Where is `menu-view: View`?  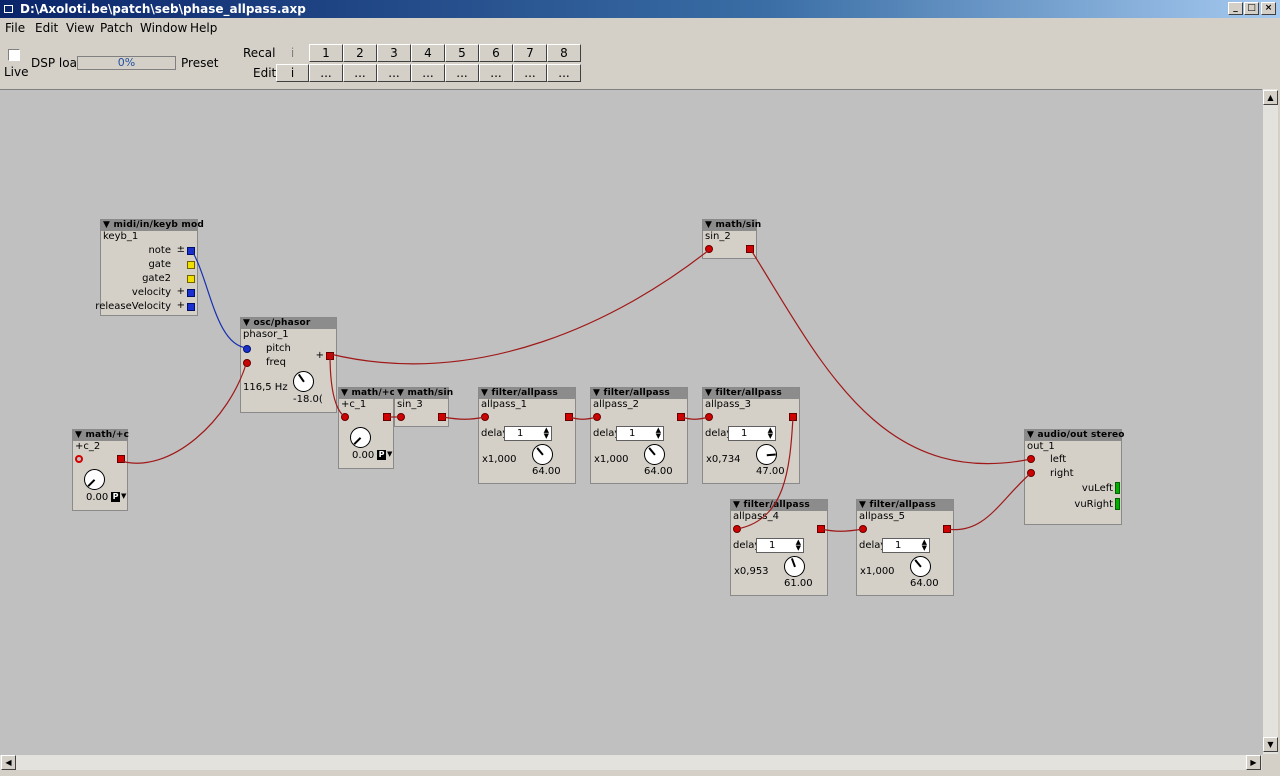
menu-view: View is located at coordinates (80, 28).